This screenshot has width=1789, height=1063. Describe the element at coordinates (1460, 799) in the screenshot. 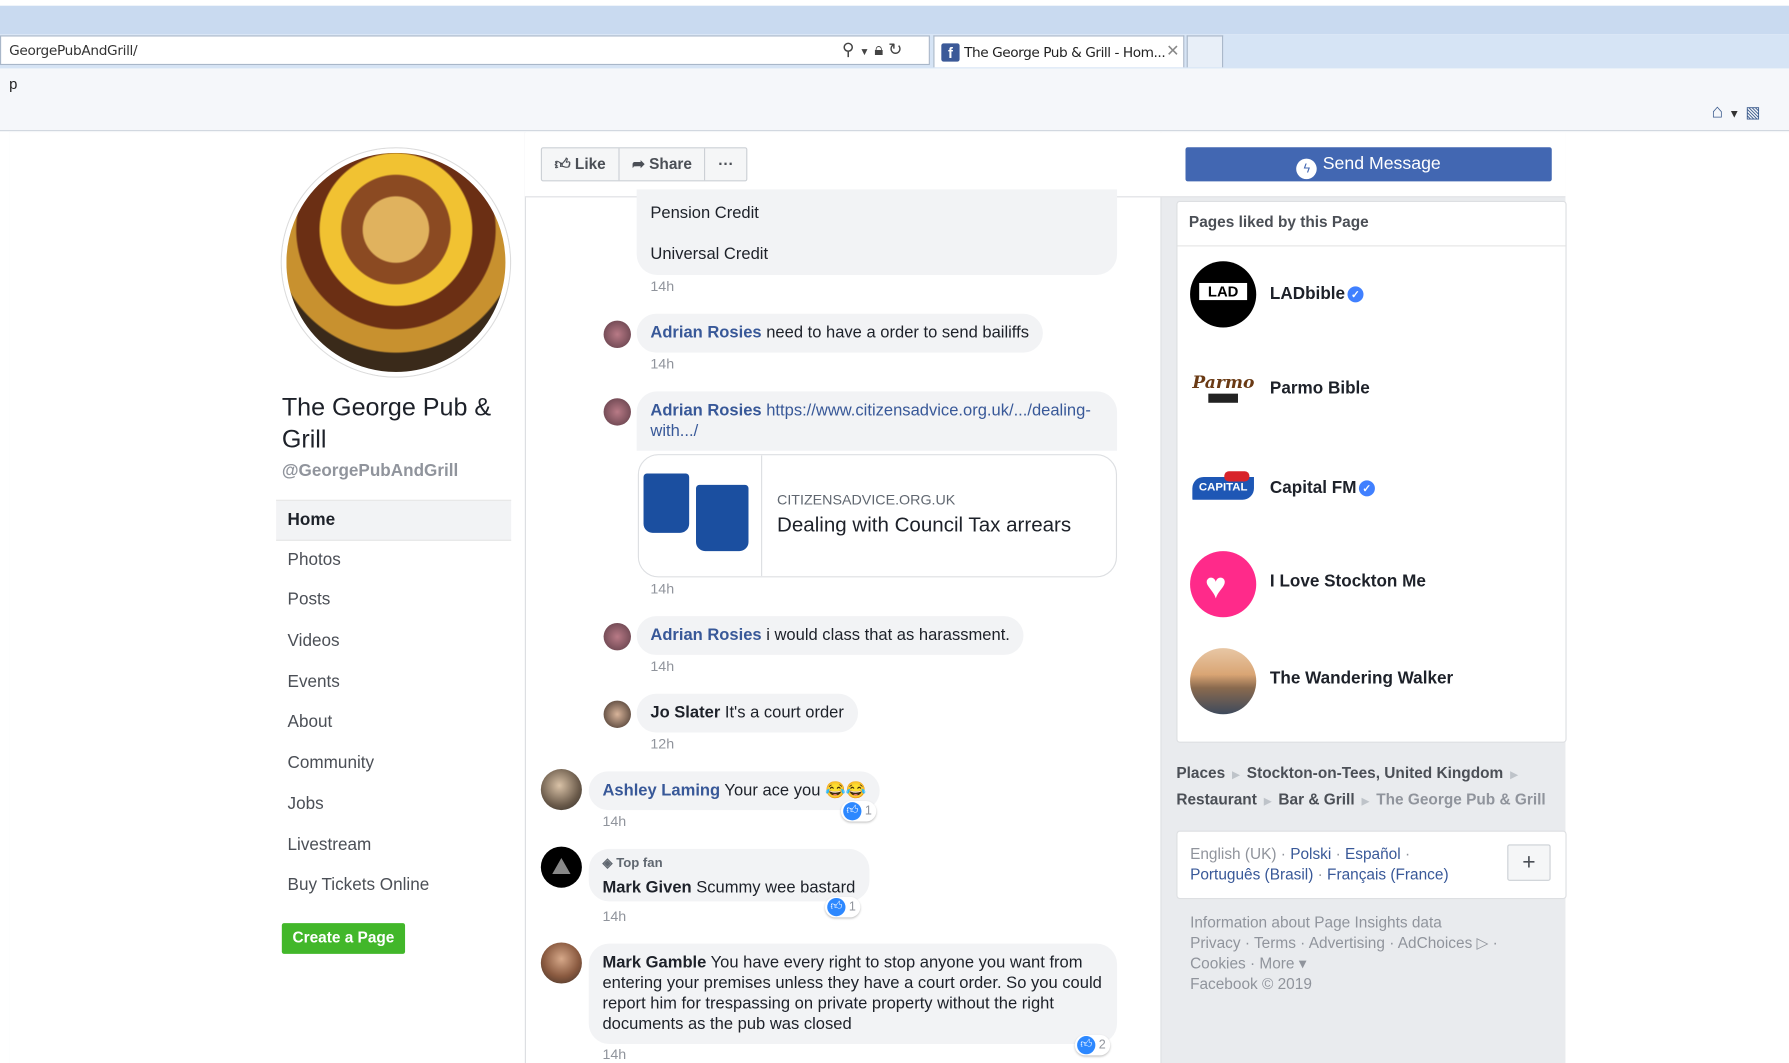

I see `breadcrumb-current: The George Pub & Grill` at that location.